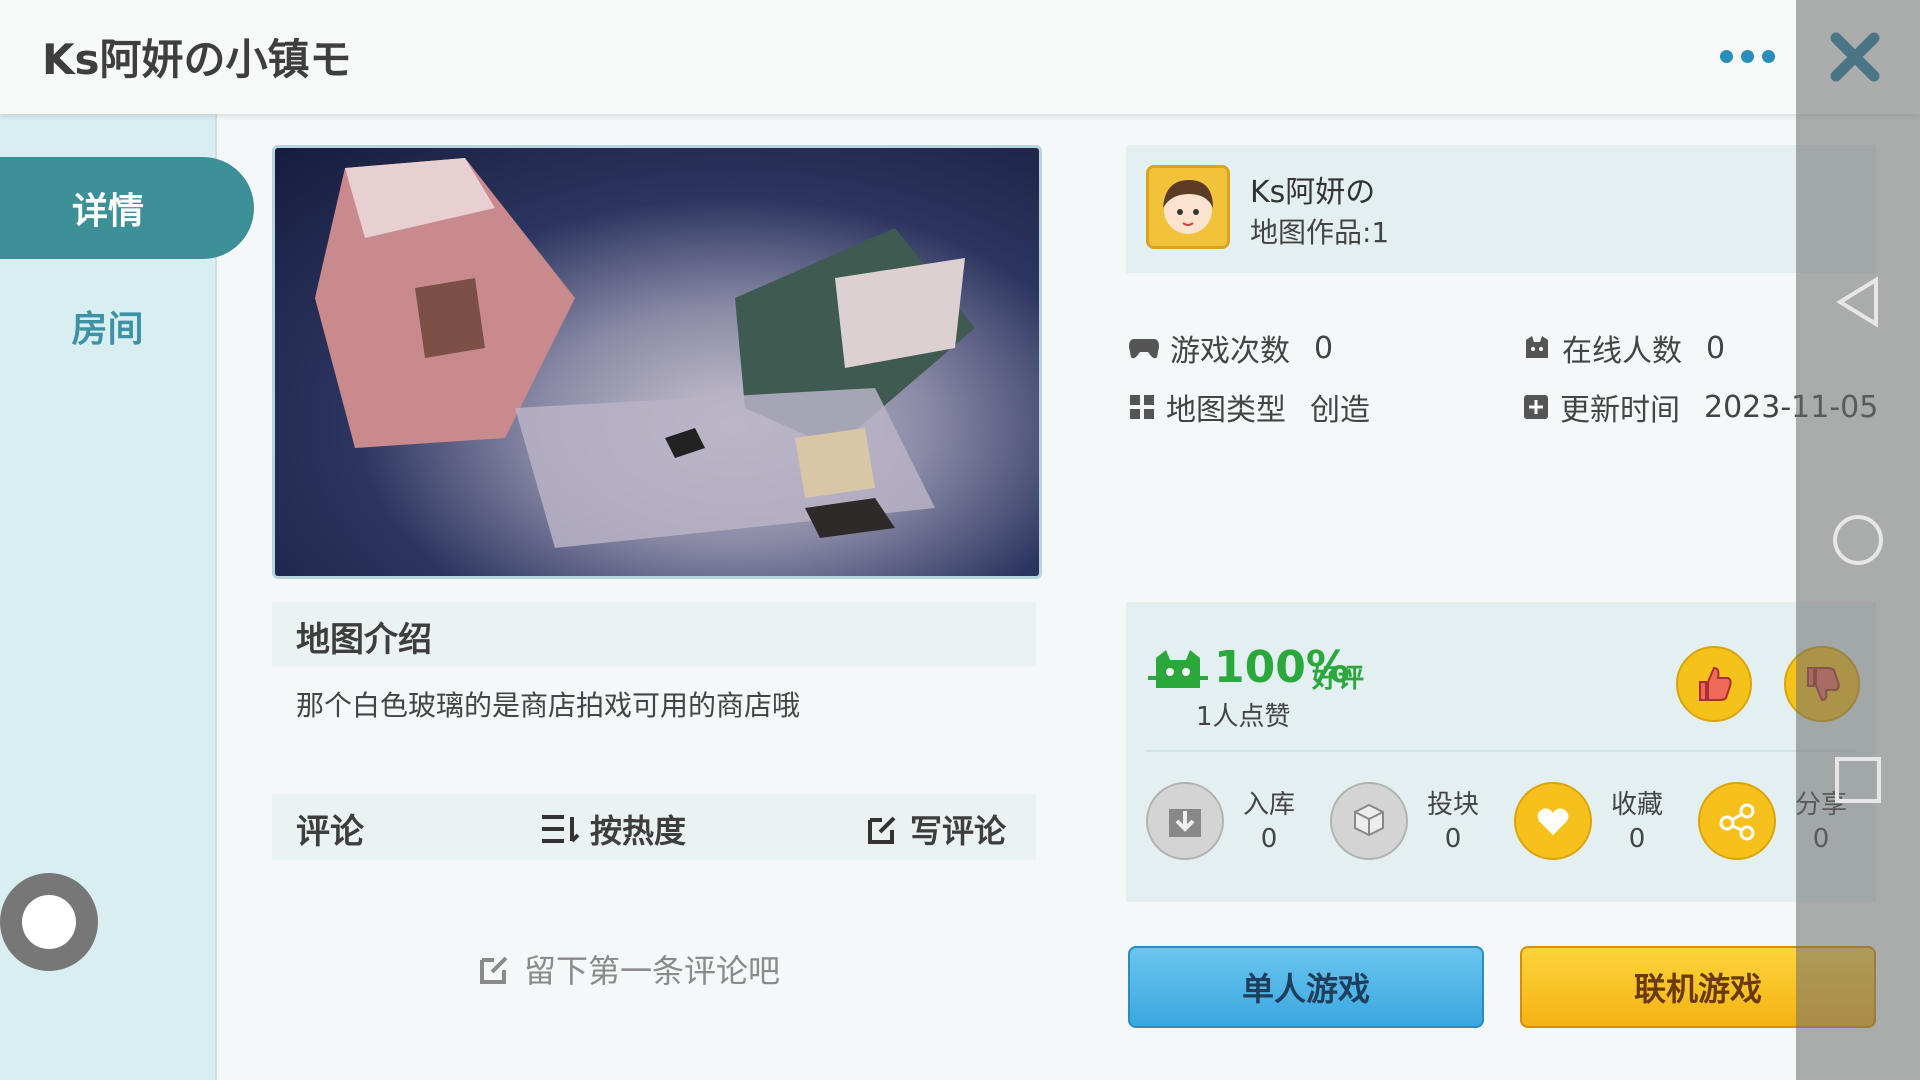  What do you see at coordinates (127, 208) in the screenshot?
I see `tab-details: 详情` at bounding box center [127, 208].